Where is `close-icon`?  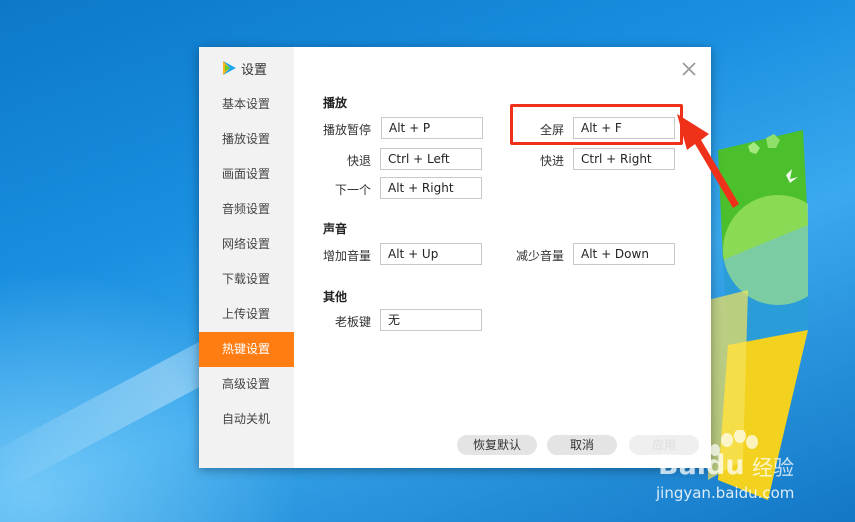 close-icon is located at coordinates (689, 69).